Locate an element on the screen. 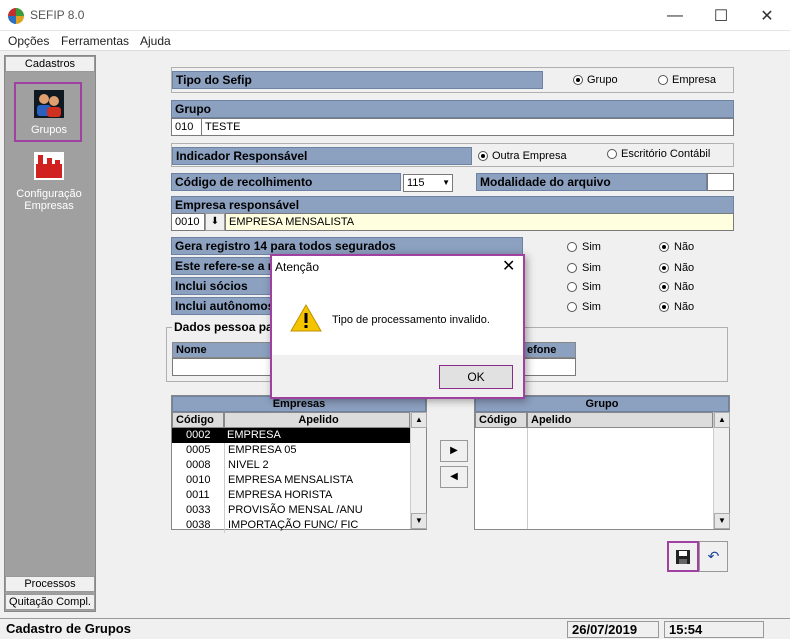 This screenshot has width=790, height=639. undo-icon: ↶ is located at coordinates (713, 556).